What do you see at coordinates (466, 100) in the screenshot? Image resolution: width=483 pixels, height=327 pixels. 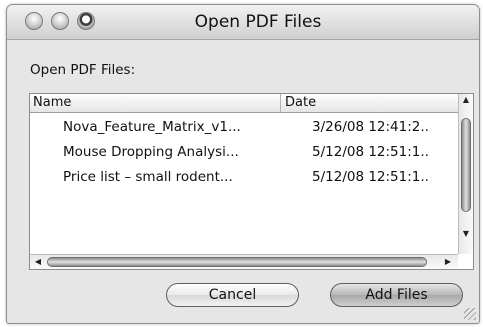 I see `scroll-up-icon: ▲` at bounding box center [466, 100].